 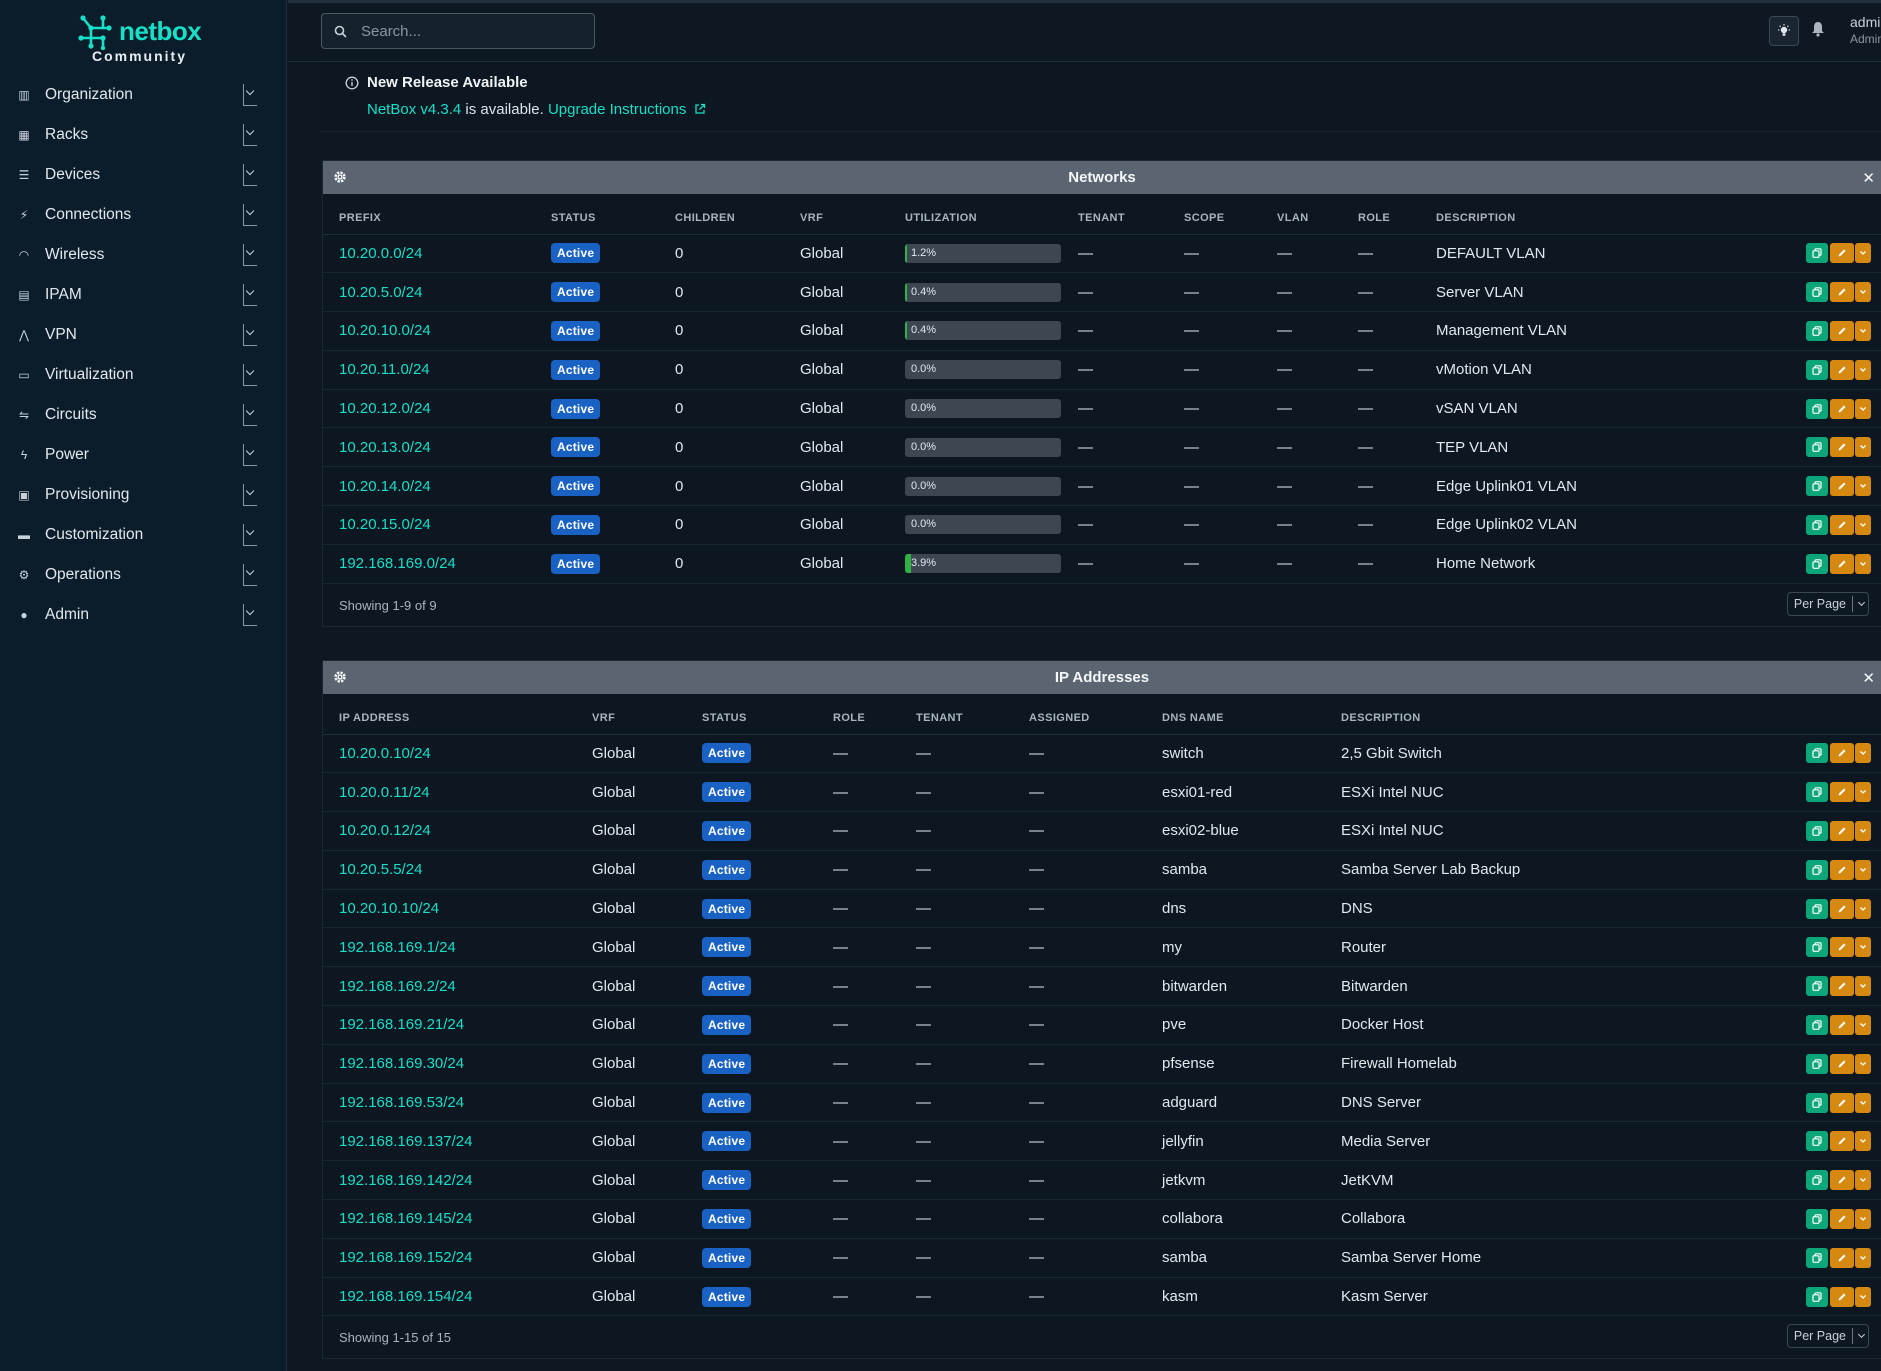 I want to click on notifications-bell-icon, so click(x=1818, y=29).